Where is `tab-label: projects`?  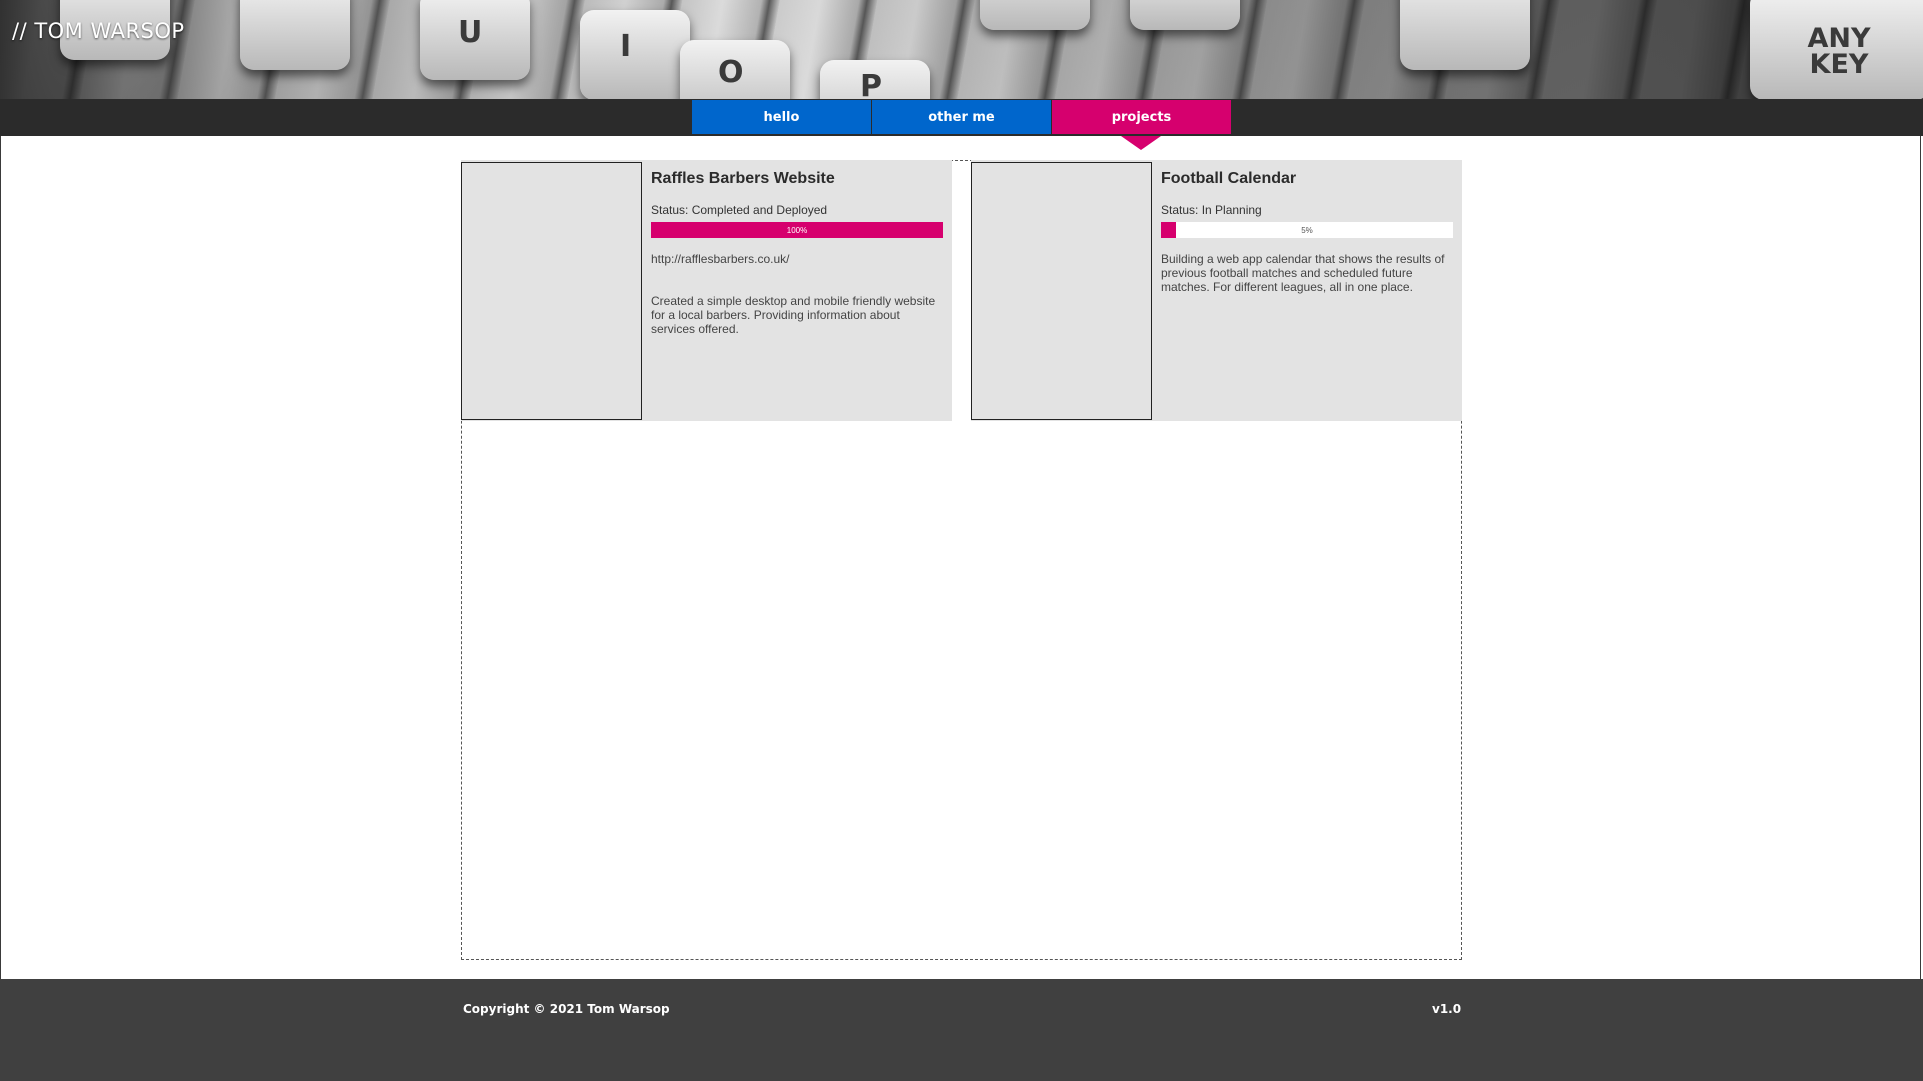
tab-label: projects is located at coordinates (1141, 117).